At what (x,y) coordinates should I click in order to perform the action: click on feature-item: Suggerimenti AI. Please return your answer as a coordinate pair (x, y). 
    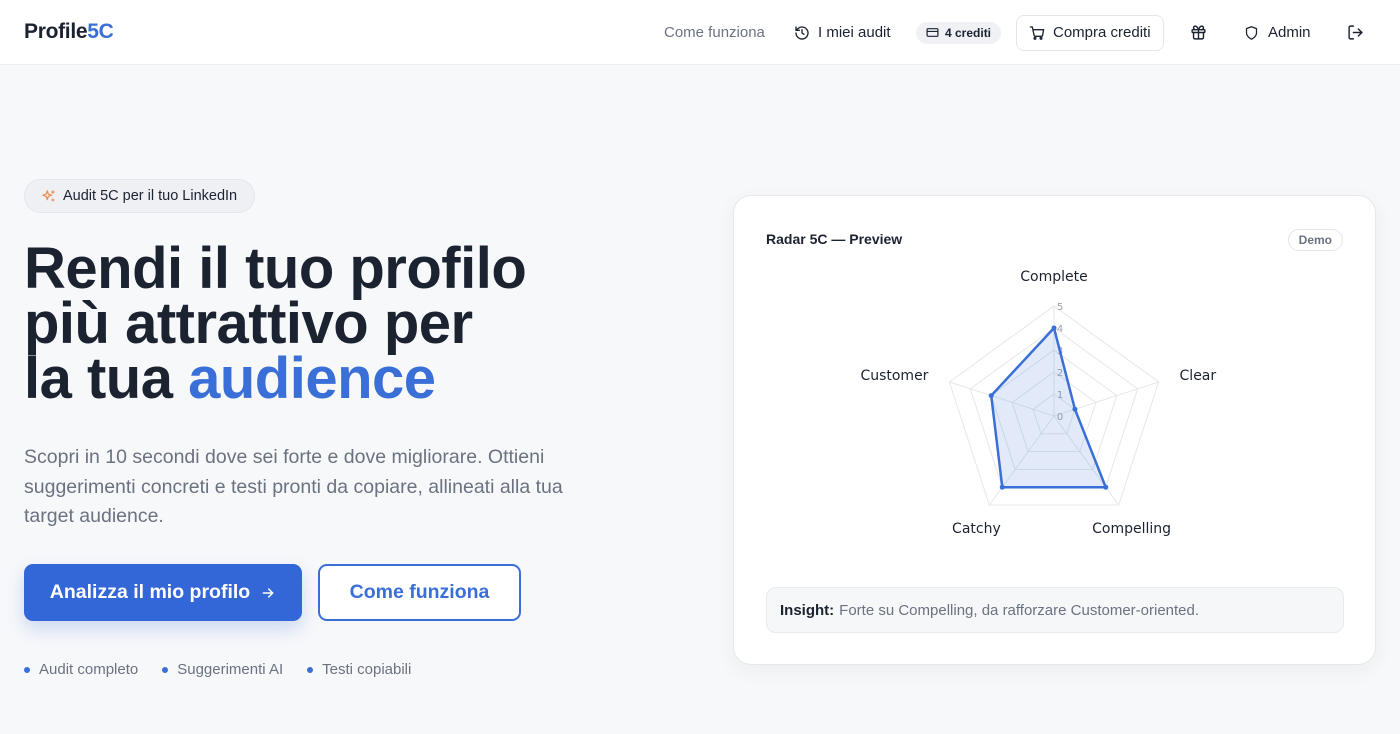
    Looking at the image, I should click on (222, 669).